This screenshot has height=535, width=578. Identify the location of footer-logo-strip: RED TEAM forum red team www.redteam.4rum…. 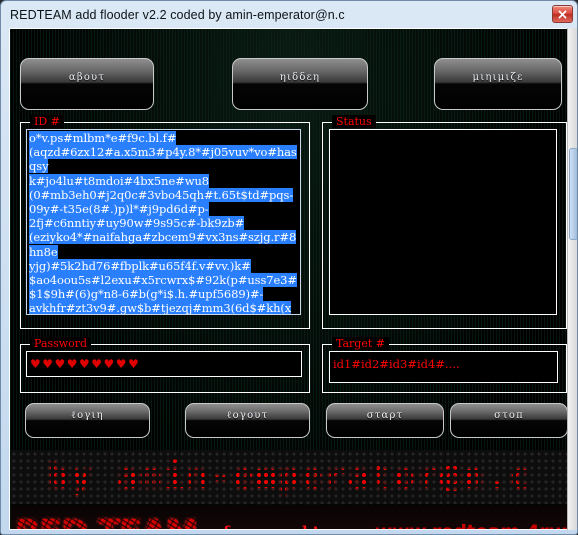
(290, 517).